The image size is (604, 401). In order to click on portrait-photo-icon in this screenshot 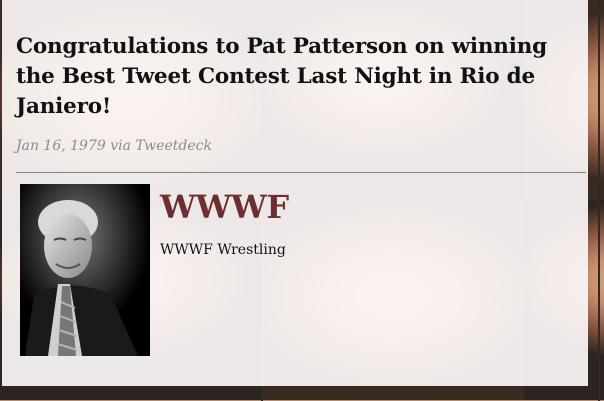, I will do `click(85, 270)`.